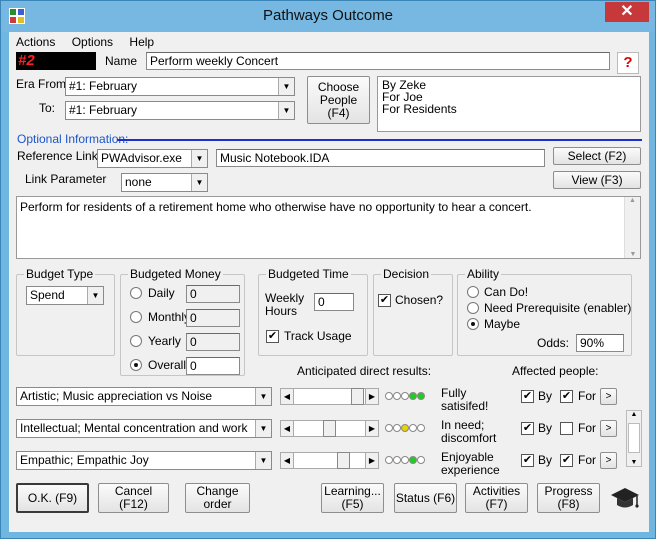  Describe the element at coordinates (502, 324) in the screenshot. I see `maybe-label: Maybe` at that location.